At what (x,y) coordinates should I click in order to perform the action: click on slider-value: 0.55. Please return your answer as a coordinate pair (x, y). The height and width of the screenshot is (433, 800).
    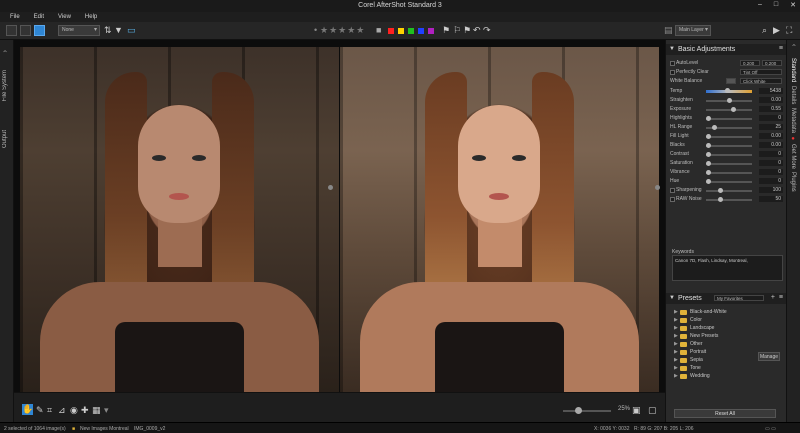
    Looking at the image, I should click on (771, 109).